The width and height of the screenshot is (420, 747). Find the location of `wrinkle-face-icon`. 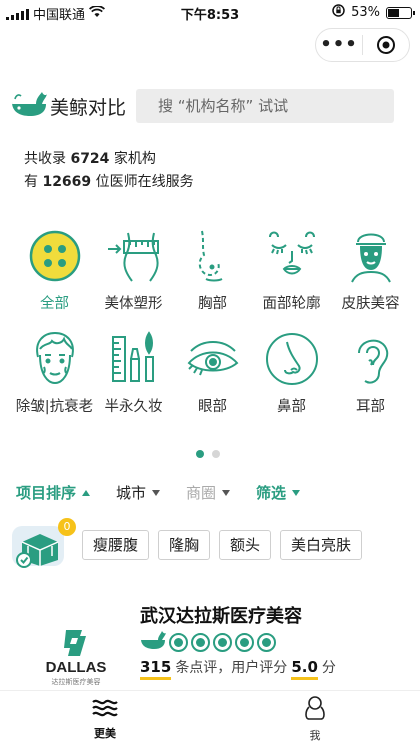

wrinkle-face-icon is located at coordinates (55, 359).